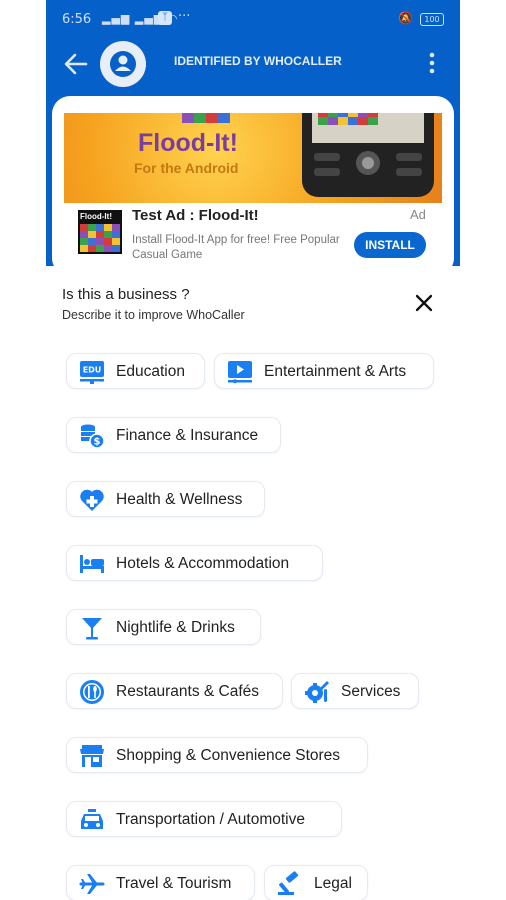  I want to click on bed-icon, so click(92, 564).